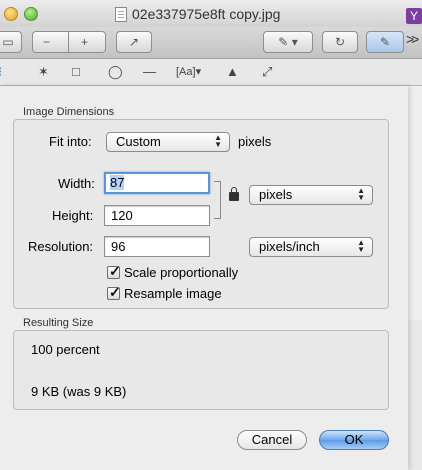  Describe the element at coordinates (211, 43) in the screenshot. I see `main-toolbar: ▭ − + ↗ ✎ ▾ ↻ ✎` at that location.